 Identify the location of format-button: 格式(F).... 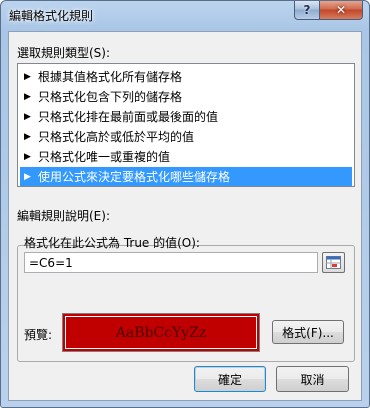
(308, 332).